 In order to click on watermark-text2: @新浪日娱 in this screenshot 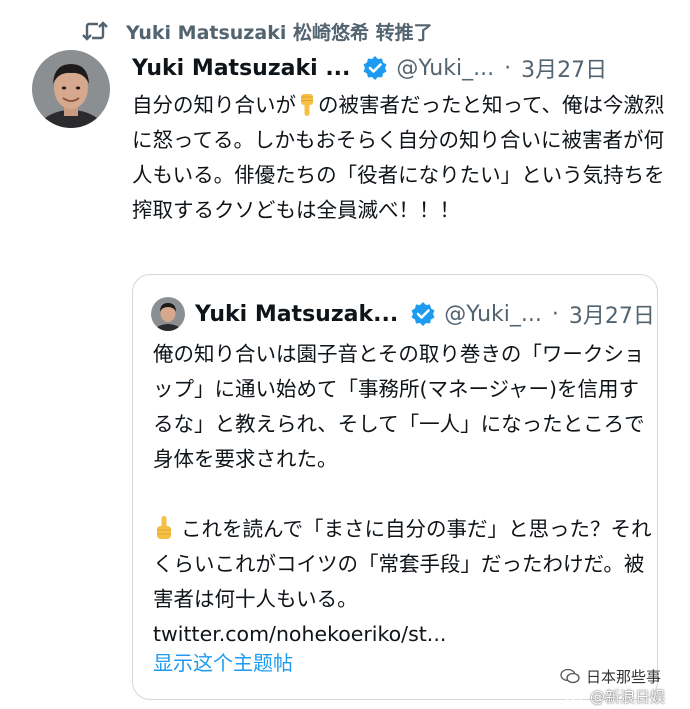, I will do `click(628, 696)`.